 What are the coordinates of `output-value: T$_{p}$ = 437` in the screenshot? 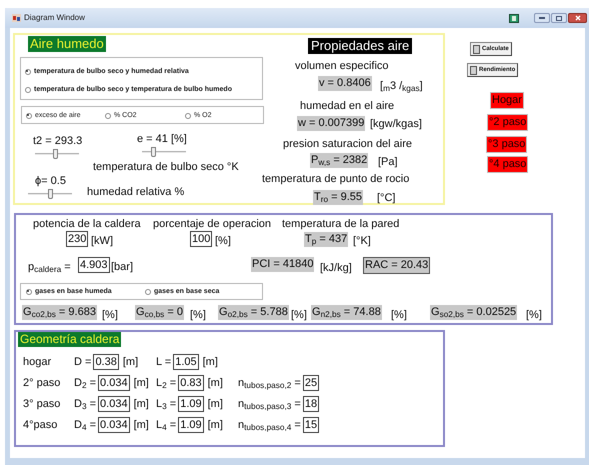 It's located at (326, 239).